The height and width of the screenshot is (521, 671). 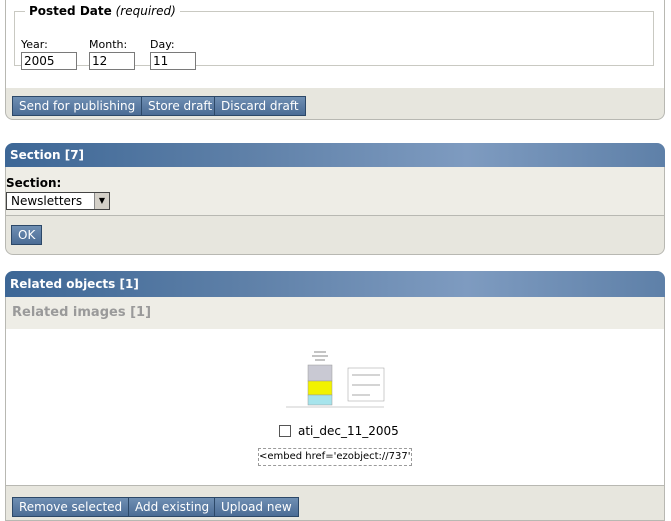 What do you see at coordinates (71, 507) in the screenshot?
I see `remove-selected-button: Remove selected` at bounding box center [71, 507].